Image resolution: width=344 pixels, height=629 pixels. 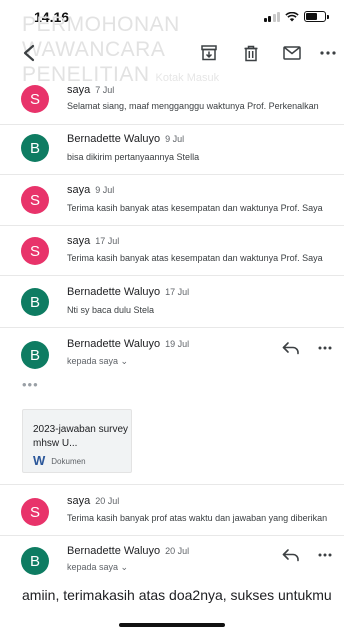 What do you see at coordinates (93, 501) in the screenshot?
I see `message-sender: saya 20 Jul` at bounding box center [93, 501].